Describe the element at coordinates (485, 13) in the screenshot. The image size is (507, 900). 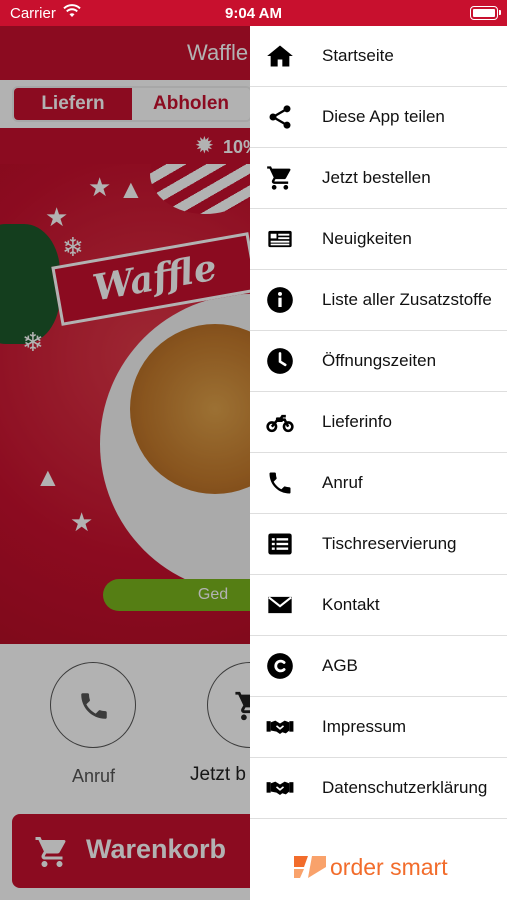
I see `battery-icon` at that location.